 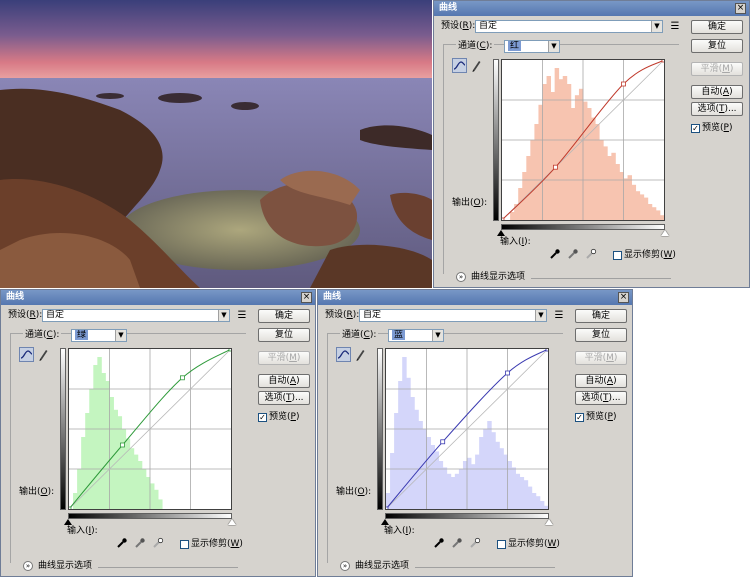 I want to click on channel-select: 蓝 ▼, so click(x=416, y=335).